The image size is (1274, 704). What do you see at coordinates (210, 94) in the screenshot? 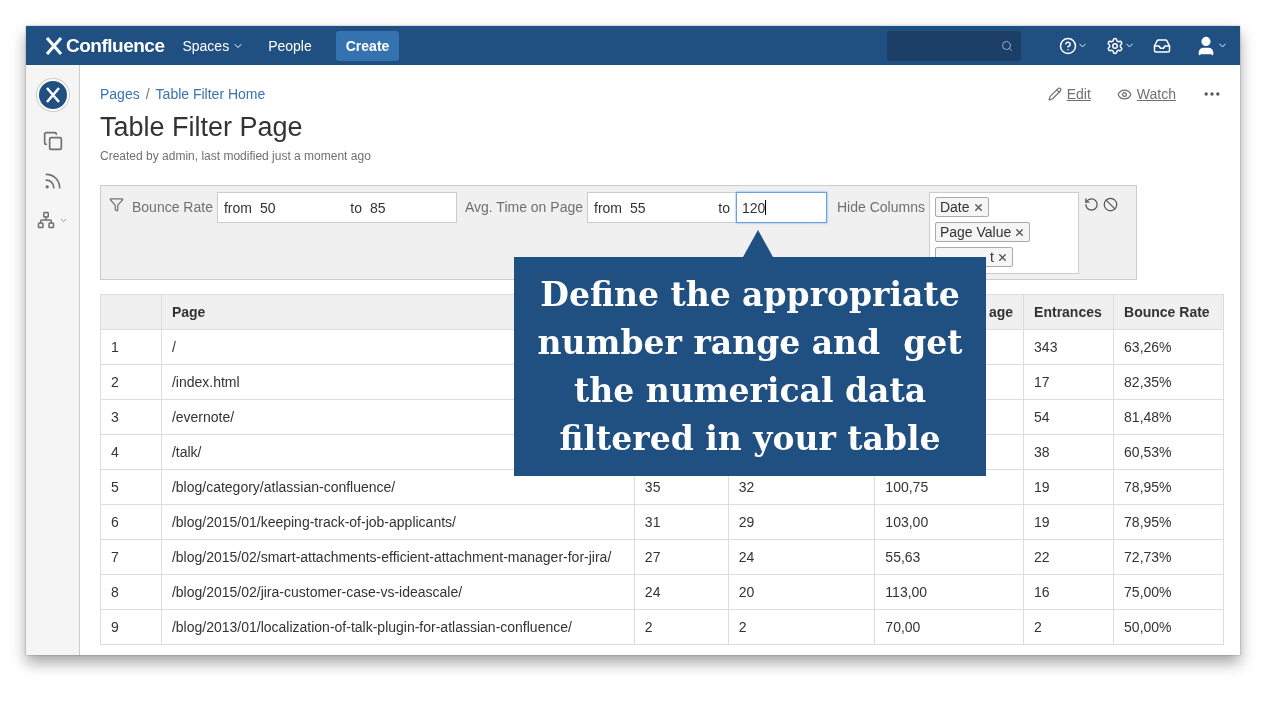
I see `breadcrumb-link: Table Filter Home` at bounding box center [210, 94].